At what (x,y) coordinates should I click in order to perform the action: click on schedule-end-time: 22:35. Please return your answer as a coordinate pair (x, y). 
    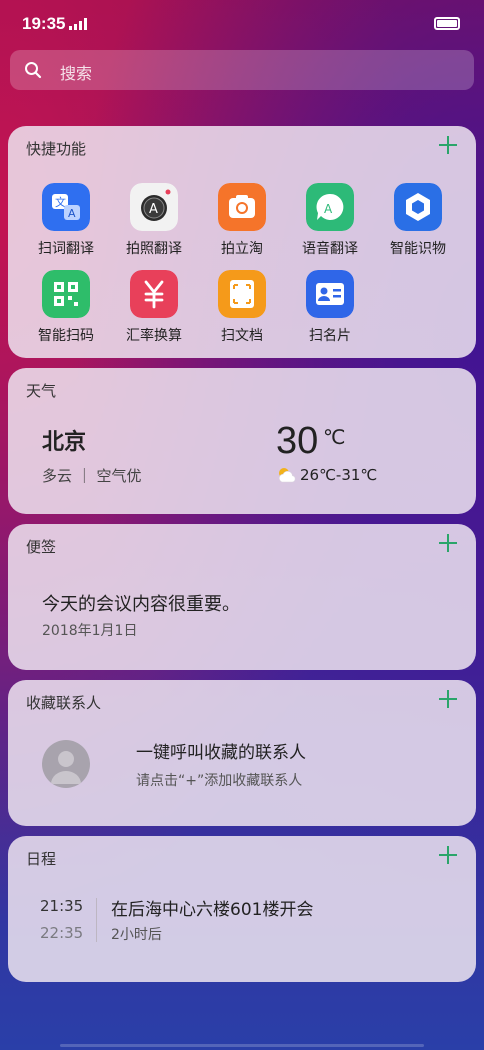
    Looking at the image, I should click on (62, 933).